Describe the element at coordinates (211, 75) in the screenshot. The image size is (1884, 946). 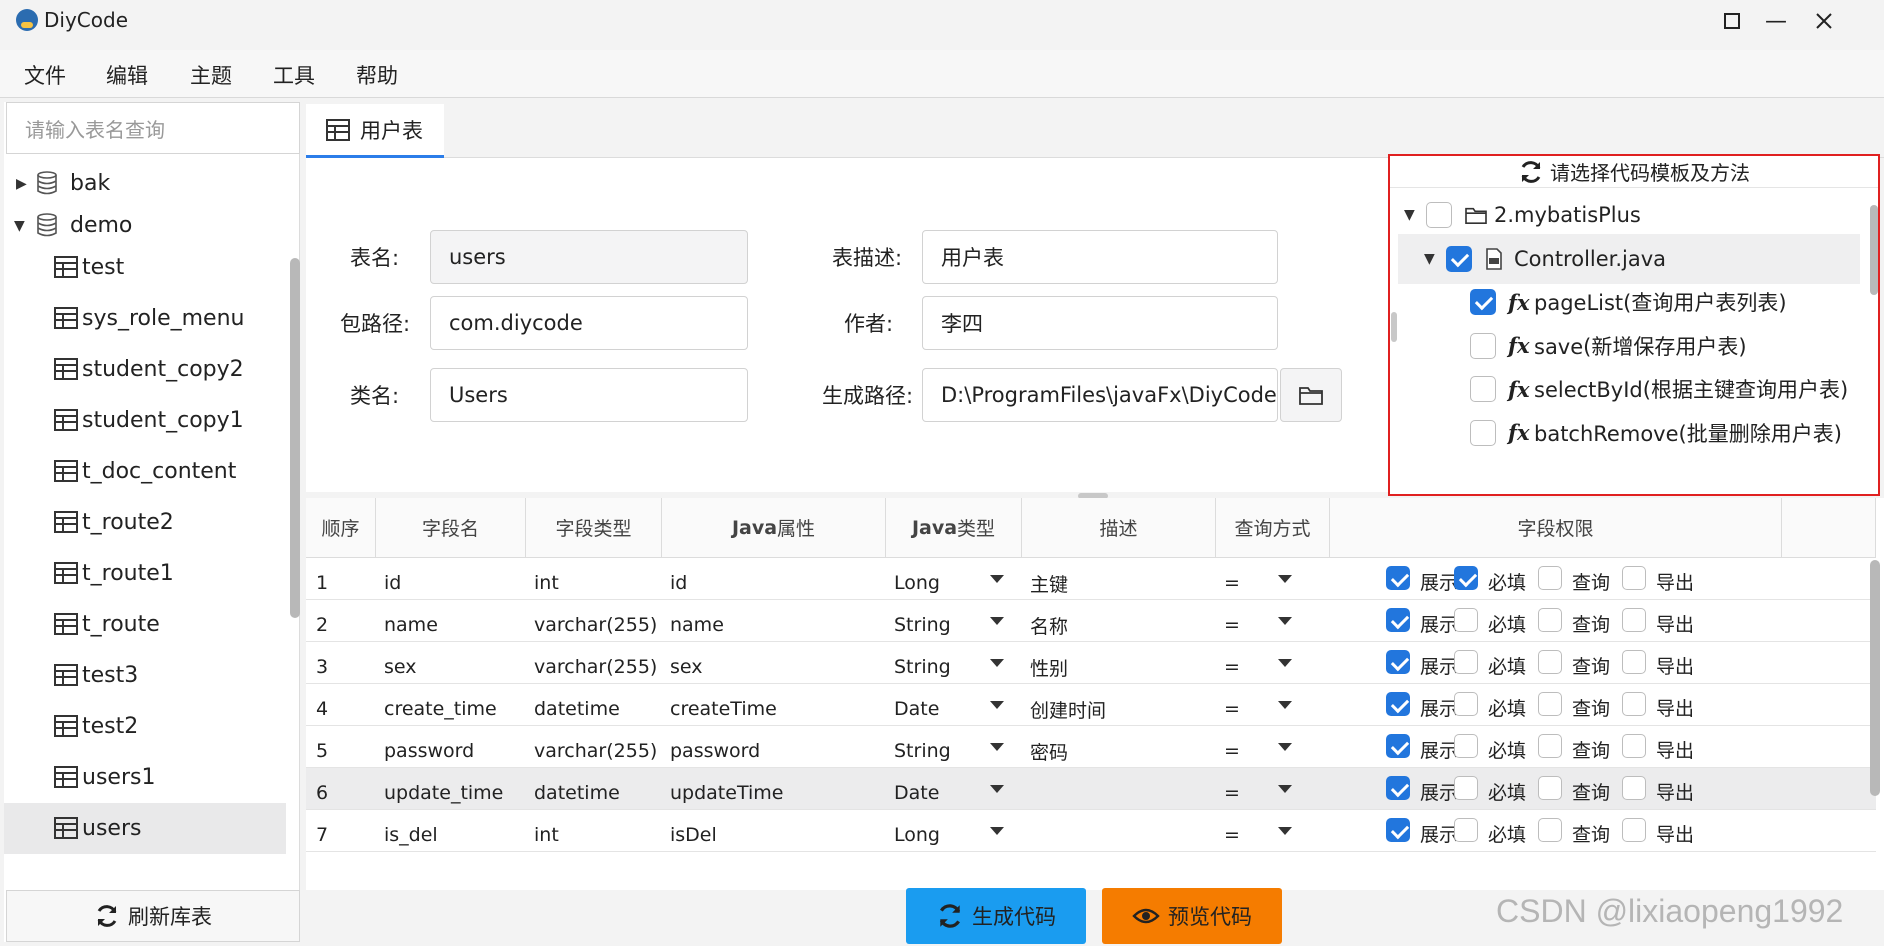
I see `menu-theme: 主题` at that location.